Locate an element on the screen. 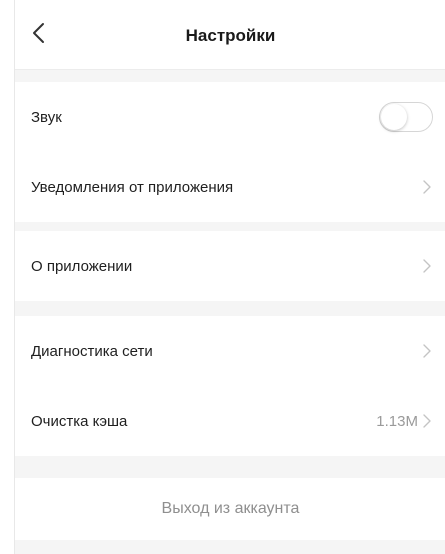 The height and width of the screenshot is (554, 445). page-title: Настройки is located at coordinates (230, 35).